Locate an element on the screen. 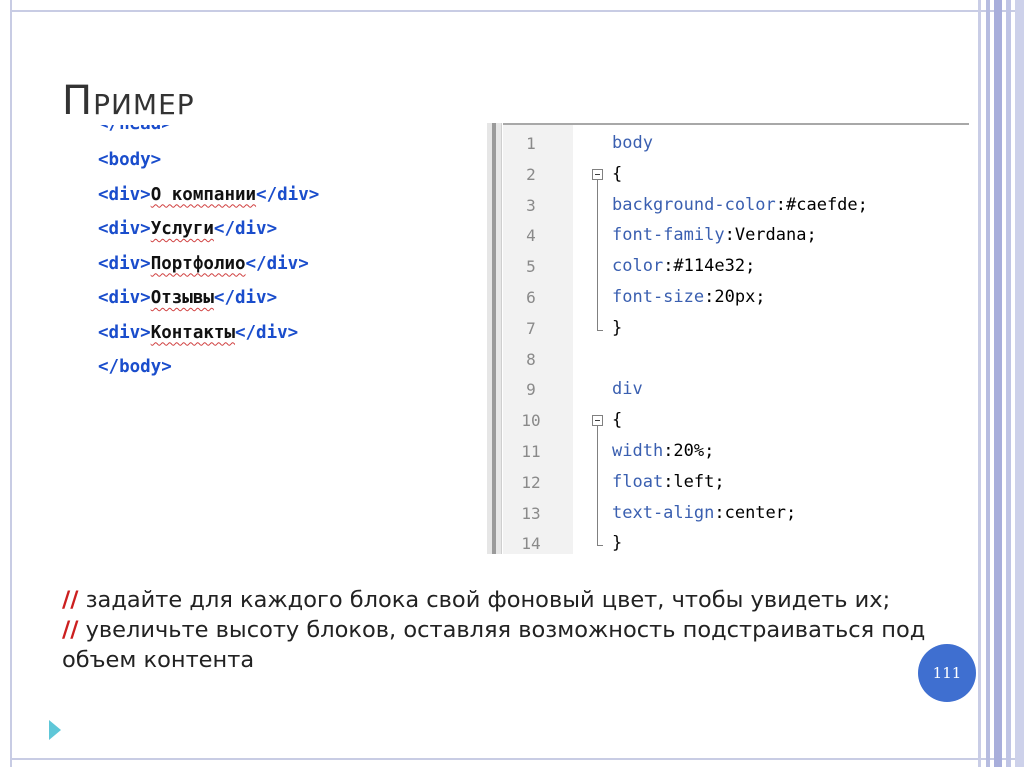 Image resolution: width=1024 pixels, height=767 pixels. slide-border-top is located at coordinates (518, 11).